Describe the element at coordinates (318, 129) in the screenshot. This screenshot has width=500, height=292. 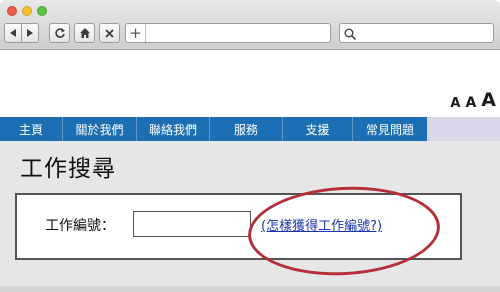
I see `nav-item-support: 支援` at that location.